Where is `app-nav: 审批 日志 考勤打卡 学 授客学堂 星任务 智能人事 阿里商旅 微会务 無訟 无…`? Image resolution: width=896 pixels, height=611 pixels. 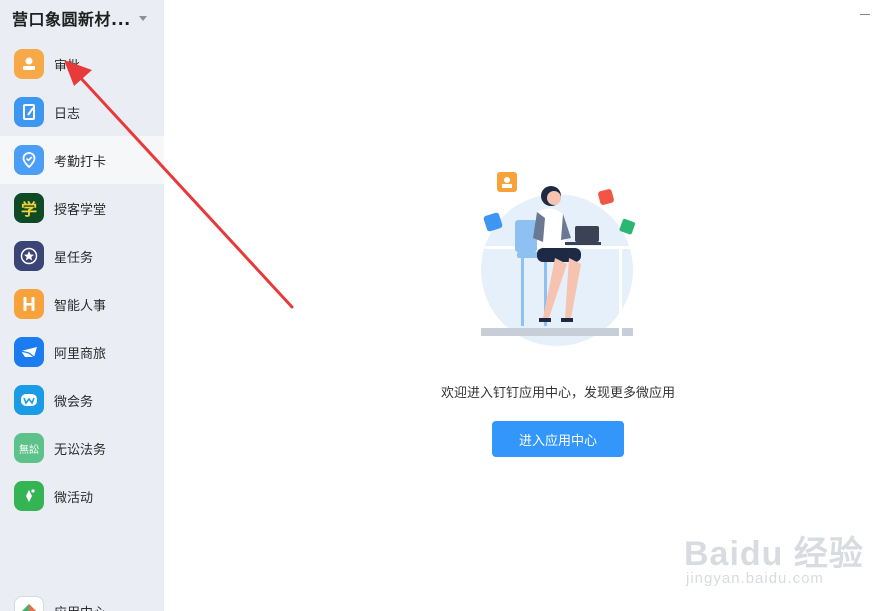 app-nav: 审批 日志 考勤打卡 学 授客学堂 星任务 智能人事 阿里商旅 微会务 無訟 无… is located at coordinates (82, 280).